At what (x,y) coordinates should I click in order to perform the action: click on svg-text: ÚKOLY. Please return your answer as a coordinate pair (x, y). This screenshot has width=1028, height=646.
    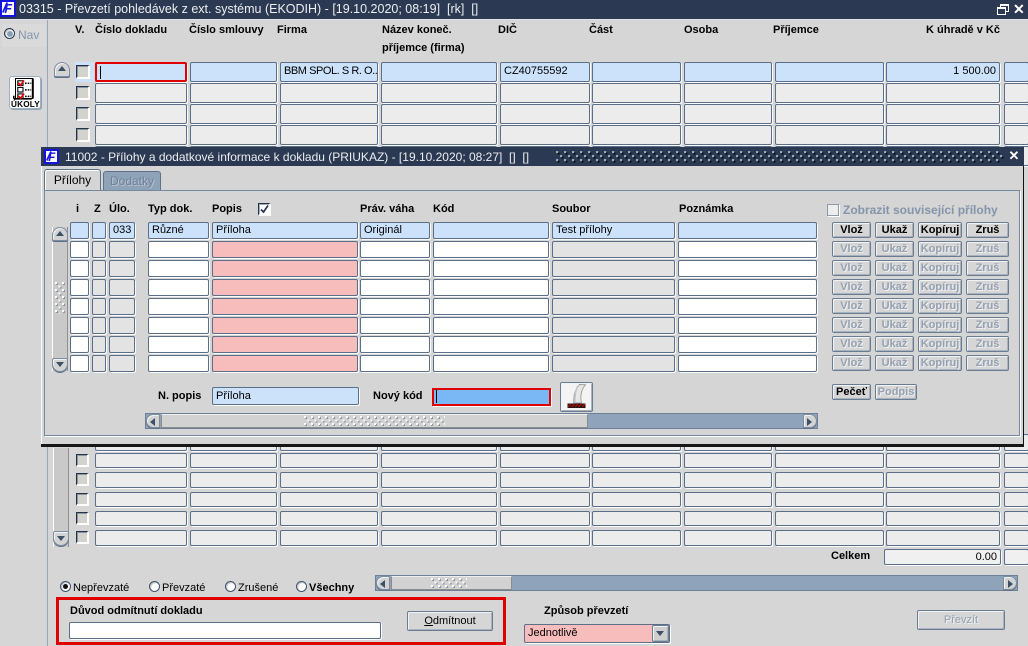
    Looking at the image, I should click on (25, 103).